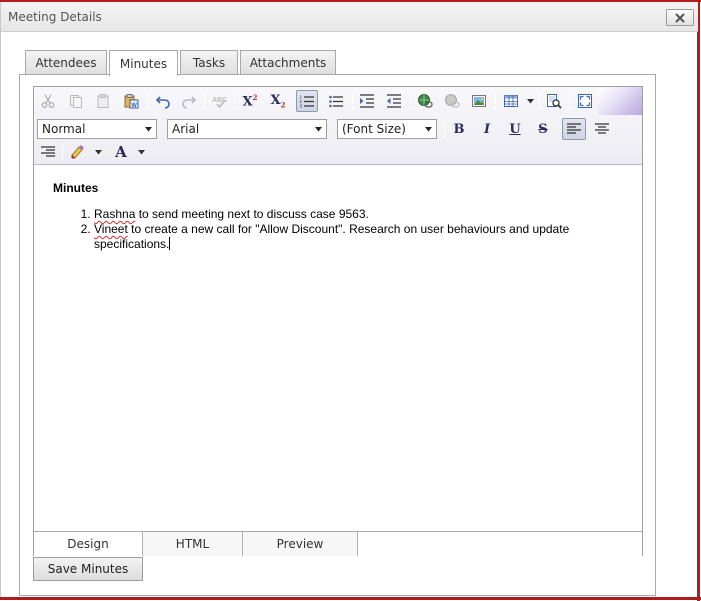  Describe the element at coordinates (349, 17) in the screenshot. I see `dialog-titlebar: Meeting Details` at that location.